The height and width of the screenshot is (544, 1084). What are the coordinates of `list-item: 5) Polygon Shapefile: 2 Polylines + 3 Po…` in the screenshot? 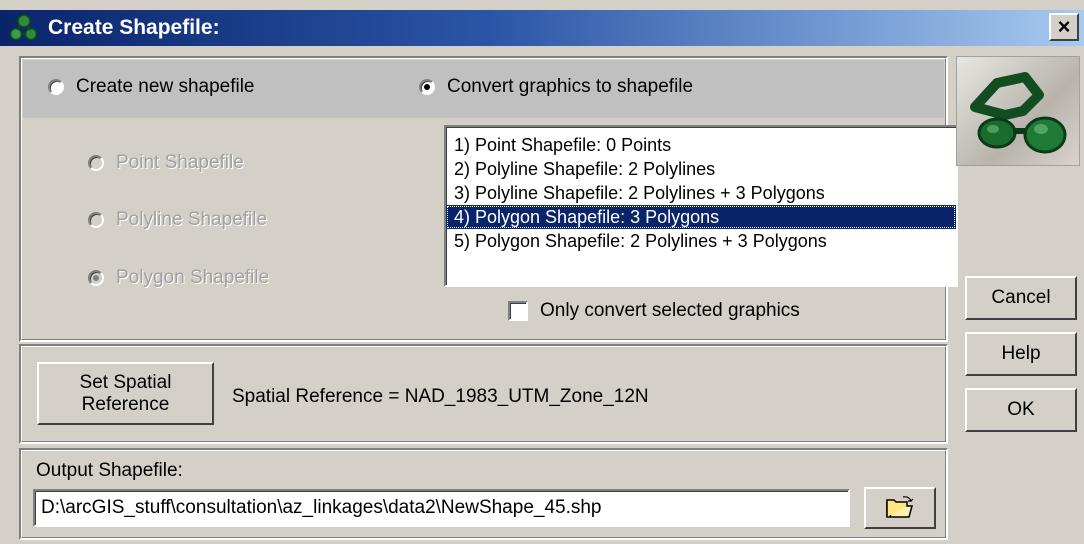 It's located at (701, 241).